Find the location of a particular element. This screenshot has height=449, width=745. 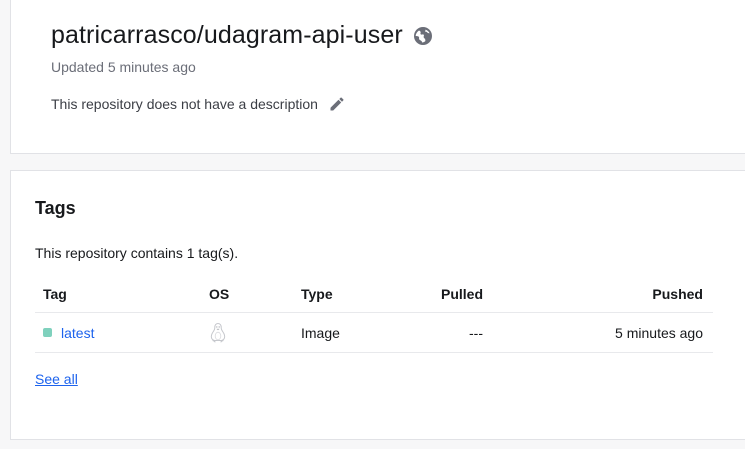

column-header-type: Type is located at coordinates (317, 293).